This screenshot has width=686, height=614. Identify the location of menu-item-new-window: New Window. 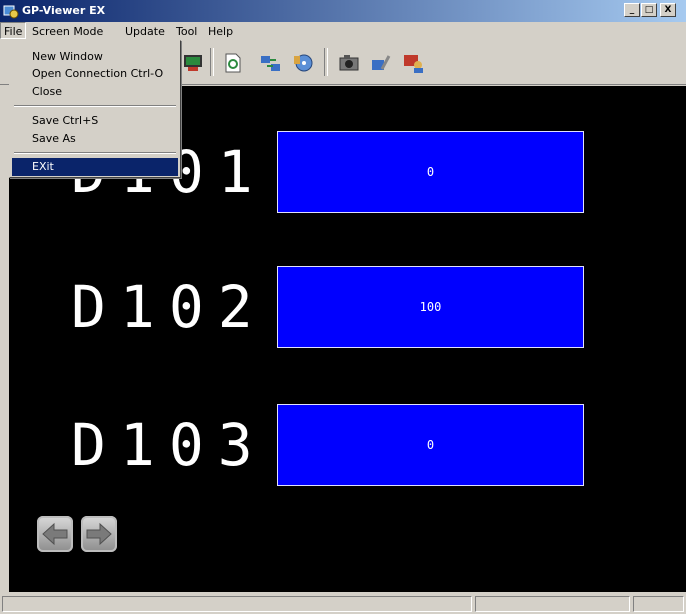
(95, 57).